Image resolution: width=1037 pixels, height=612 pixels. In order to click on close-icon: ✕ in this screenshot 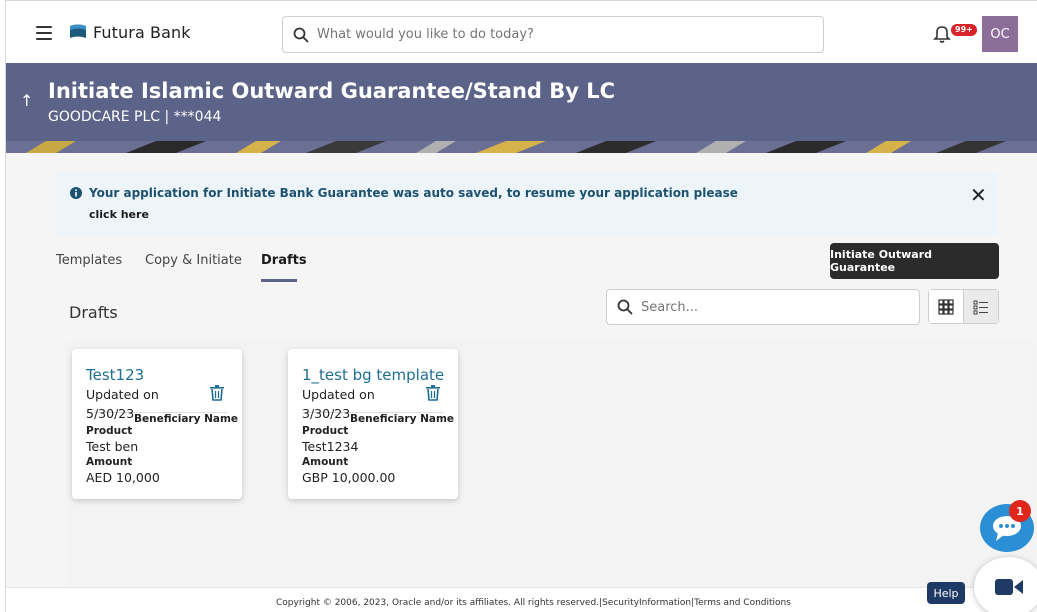, I will do `click(978, 195)`.